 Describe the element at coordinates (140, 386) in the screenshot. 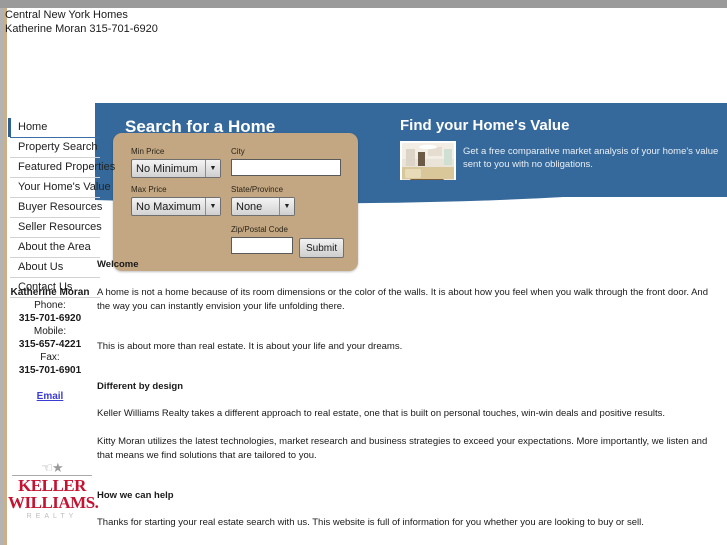

I see `different-by-design-heading: Different by design` at that location.